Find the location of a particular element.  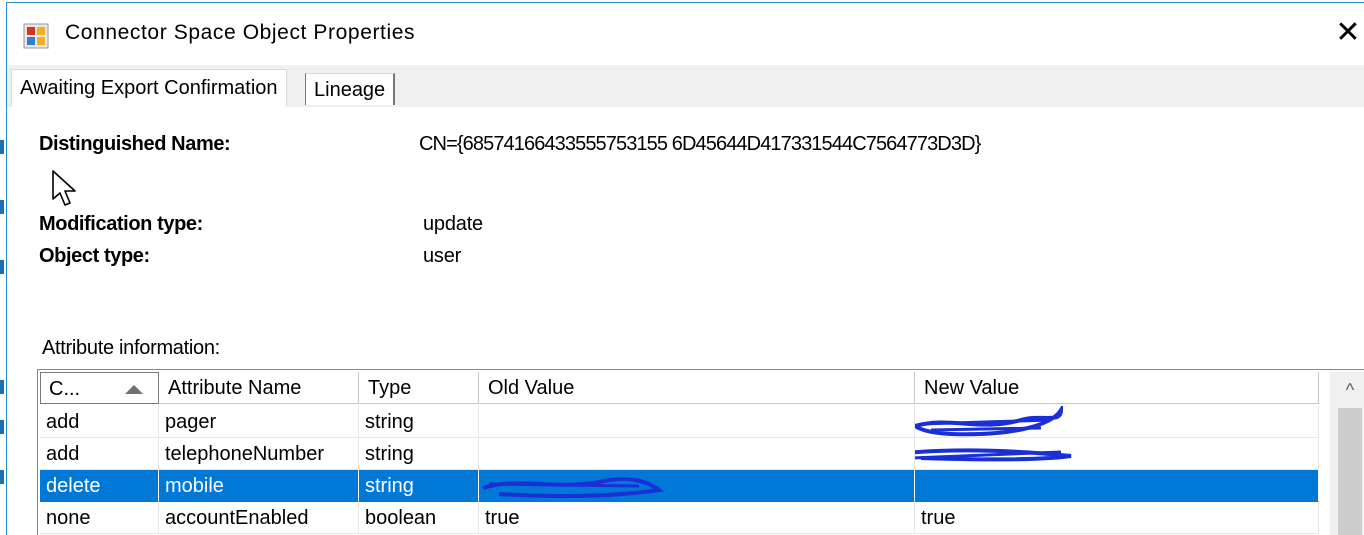

sort-ascending-icon is located at coordinates (134, 389).